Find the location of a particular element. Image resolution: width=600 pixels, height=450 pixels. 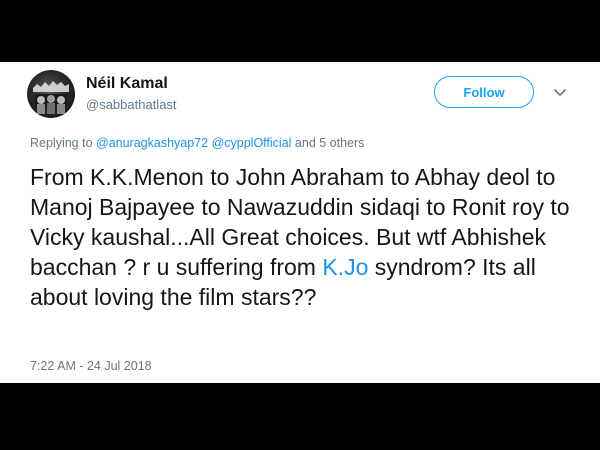

kjo-link: K.Jo is located at coordinates (345, 267).